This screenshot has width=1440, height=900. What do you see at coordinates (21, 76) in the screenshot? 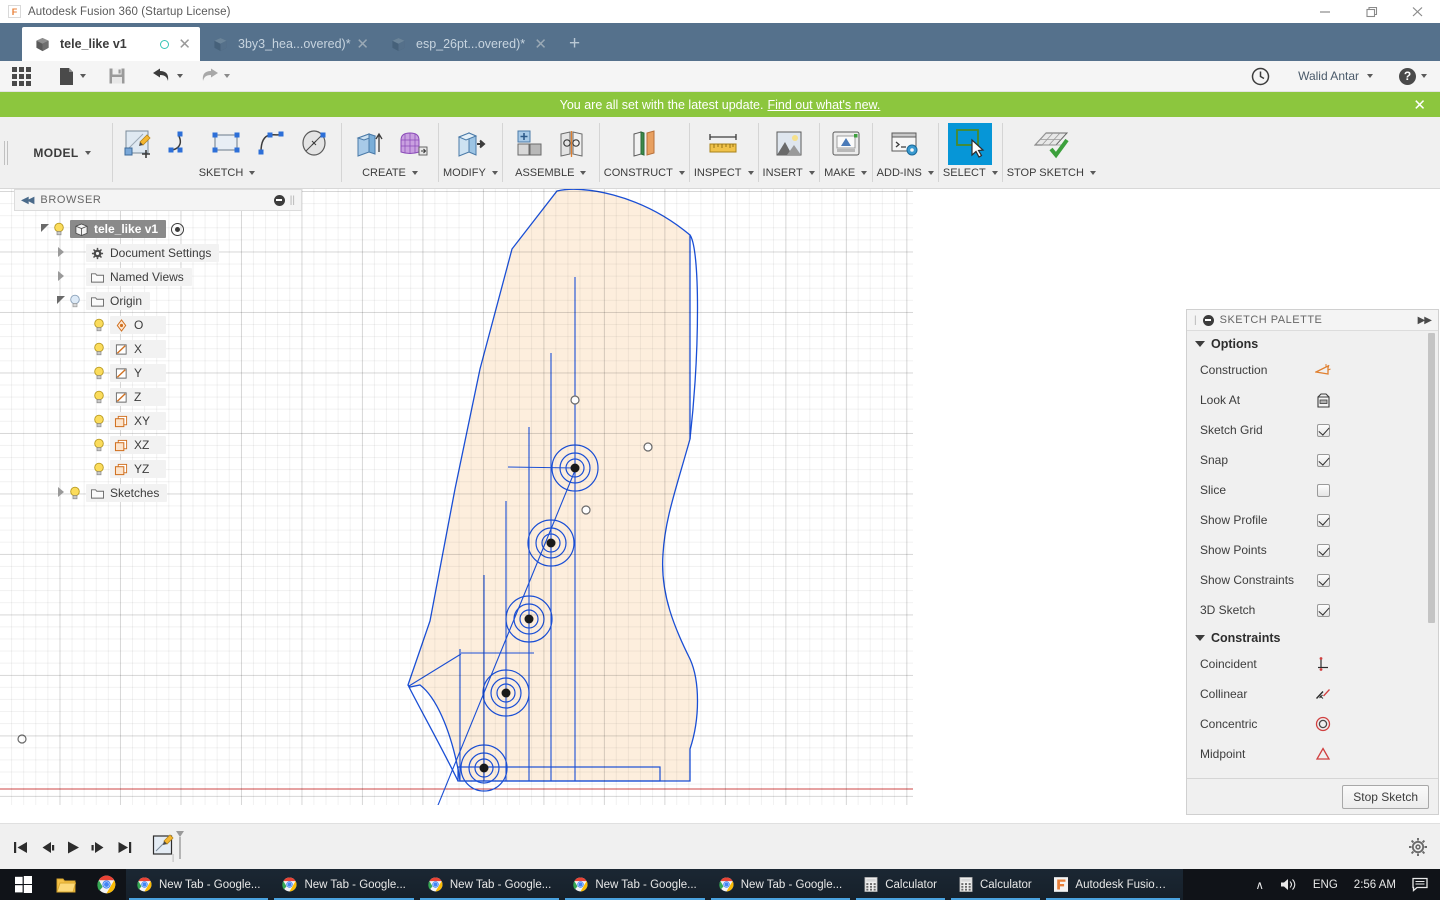
I see `apps-grid-icon` at bounding box center [21, 76].